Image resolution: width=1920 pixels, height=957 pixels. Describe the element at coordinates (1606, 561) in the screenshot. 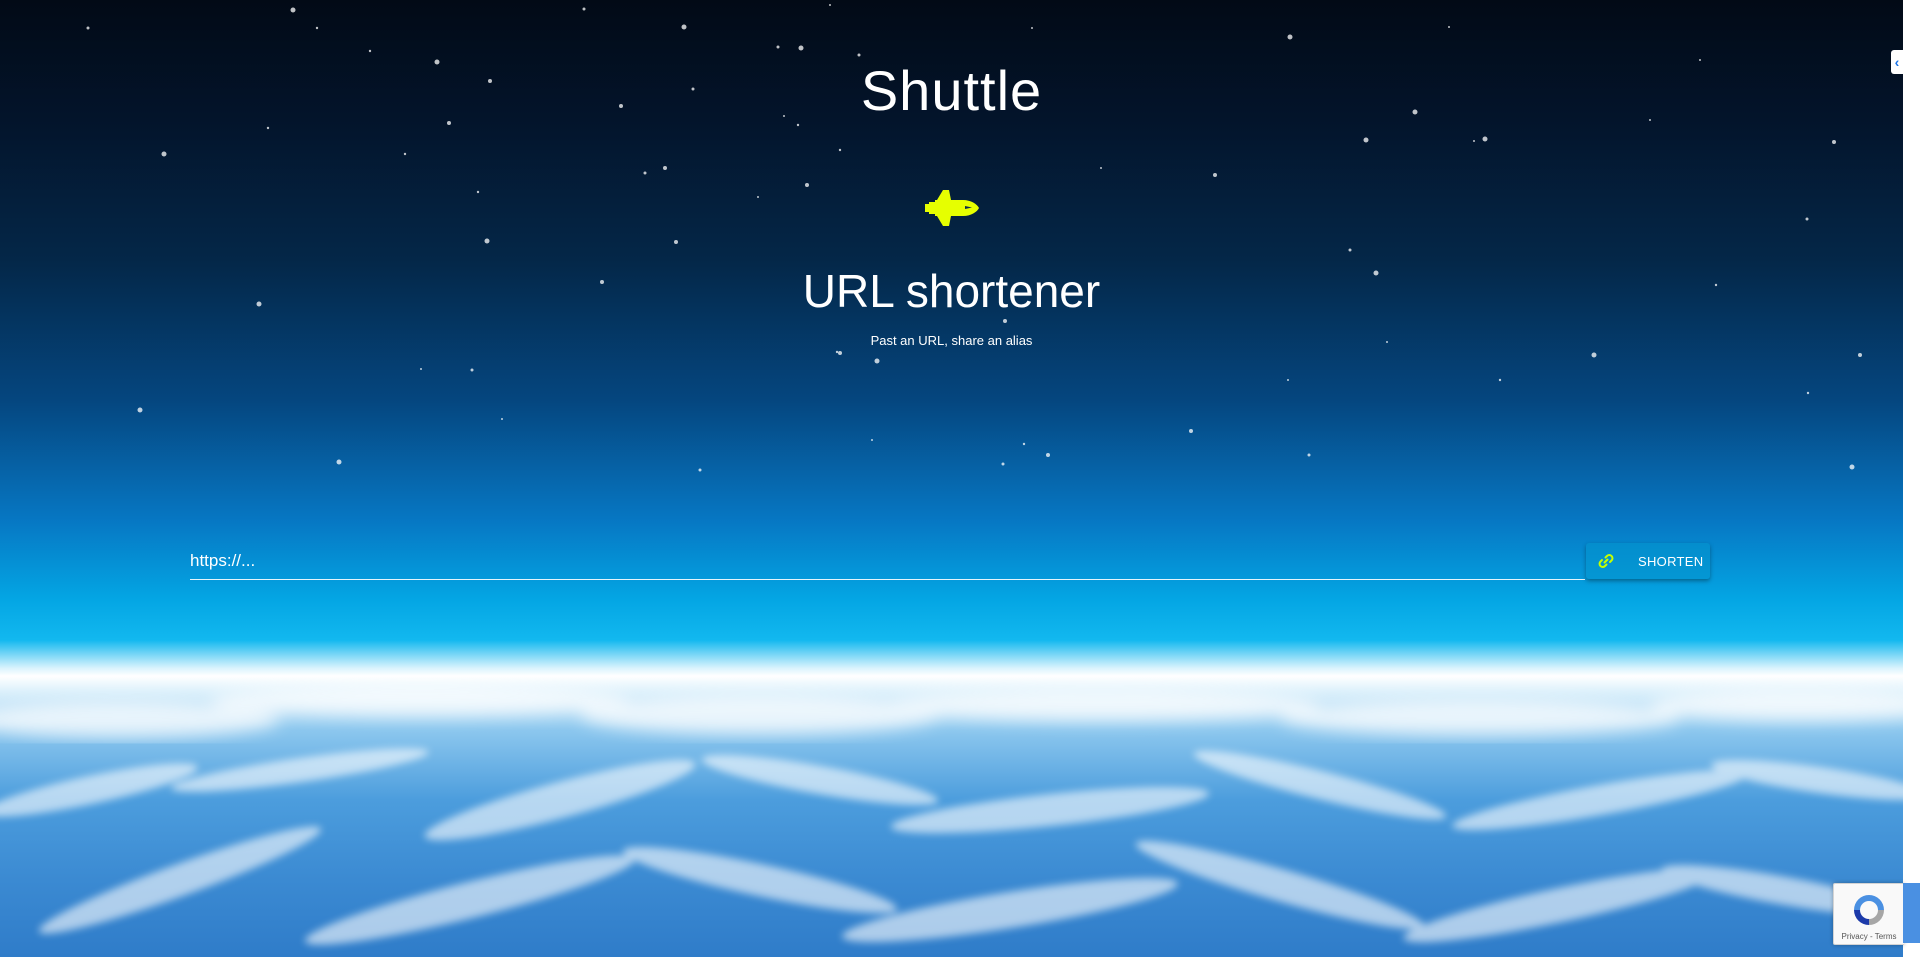

I see `link-icon` at that location.